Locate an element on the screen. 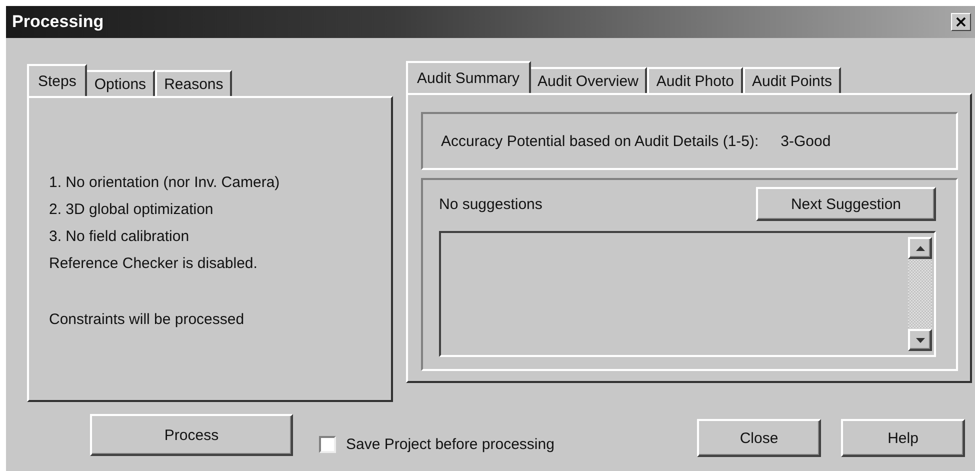 The height and width of the screenshot is (471, 975). null: Close is located at coordinates (759, 438).